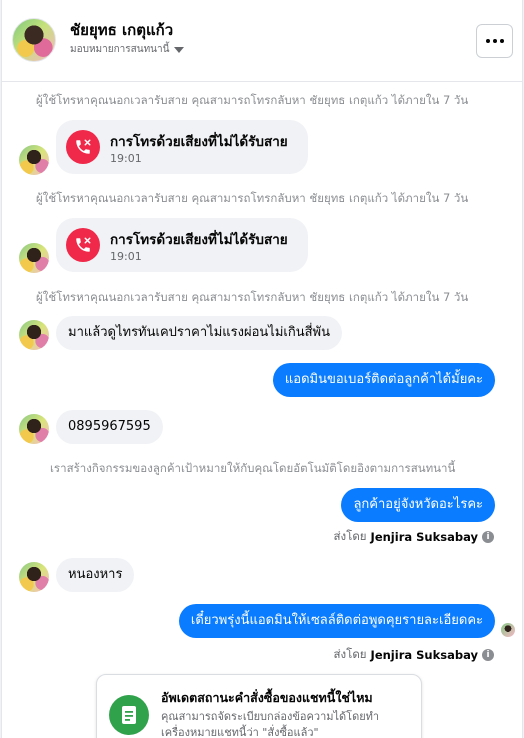 The image size is (524, 738). What do you see at coordinates (508, 630) in the screenshot?
I see `seen-avatar` at bounding box center [508, 630].